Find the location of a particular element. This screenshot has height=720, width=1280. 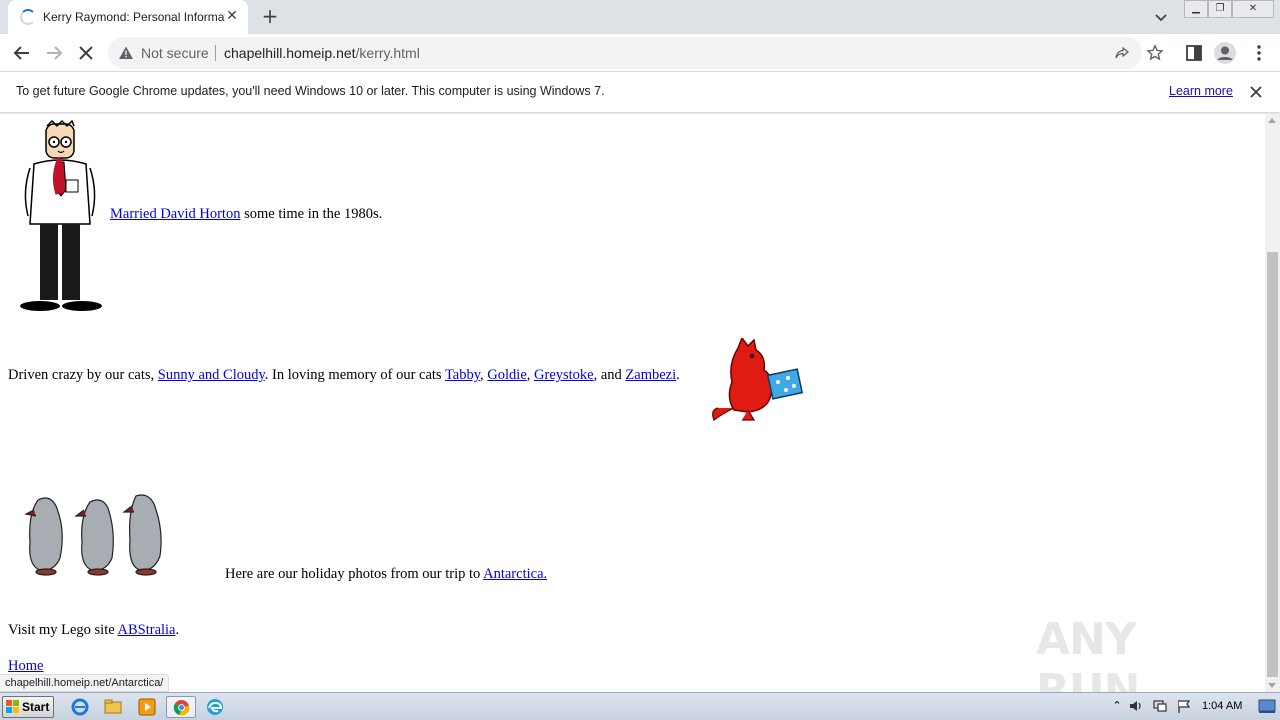

window-close-button: ✕ is located at coordinates (1253, 9).